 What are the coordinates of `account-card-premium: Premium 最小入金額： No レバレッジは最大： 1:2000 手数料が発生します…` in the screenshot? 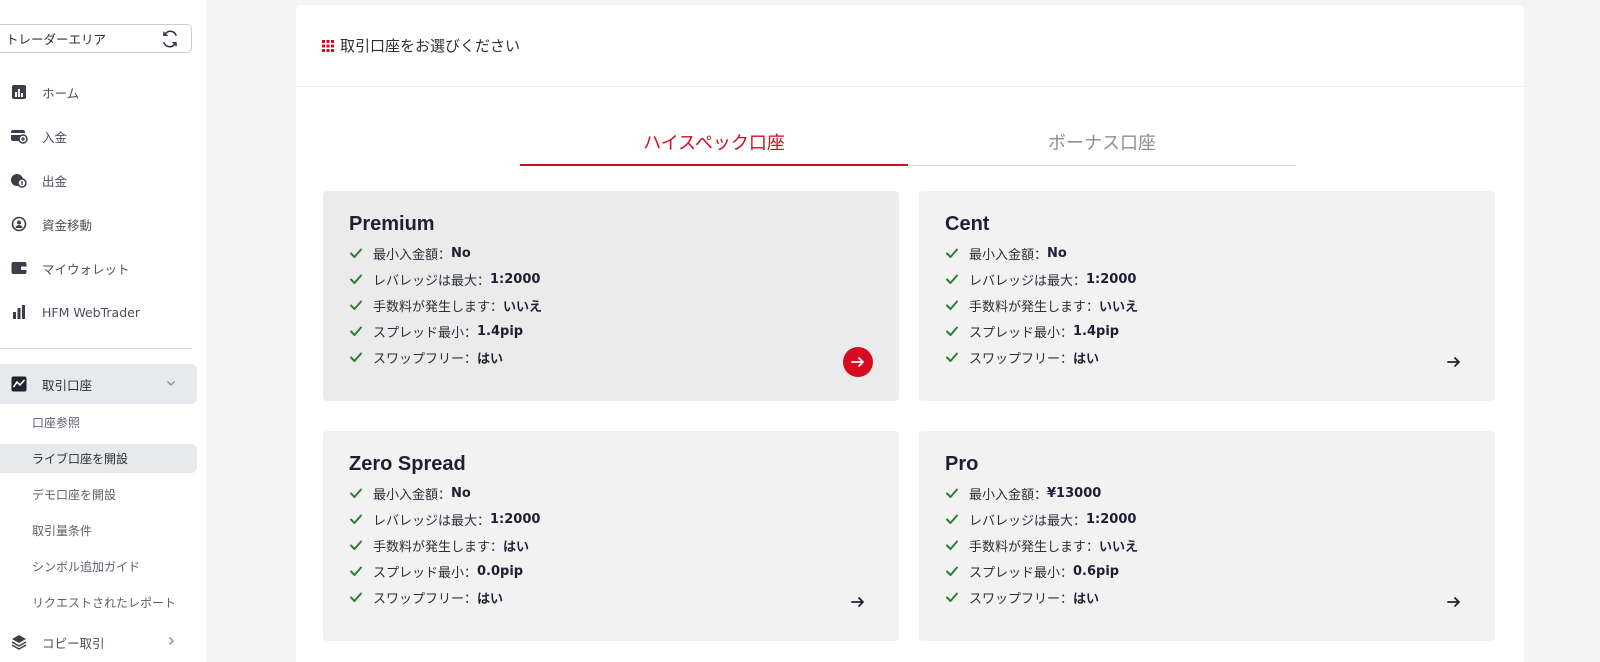 It's located at (611, 296).